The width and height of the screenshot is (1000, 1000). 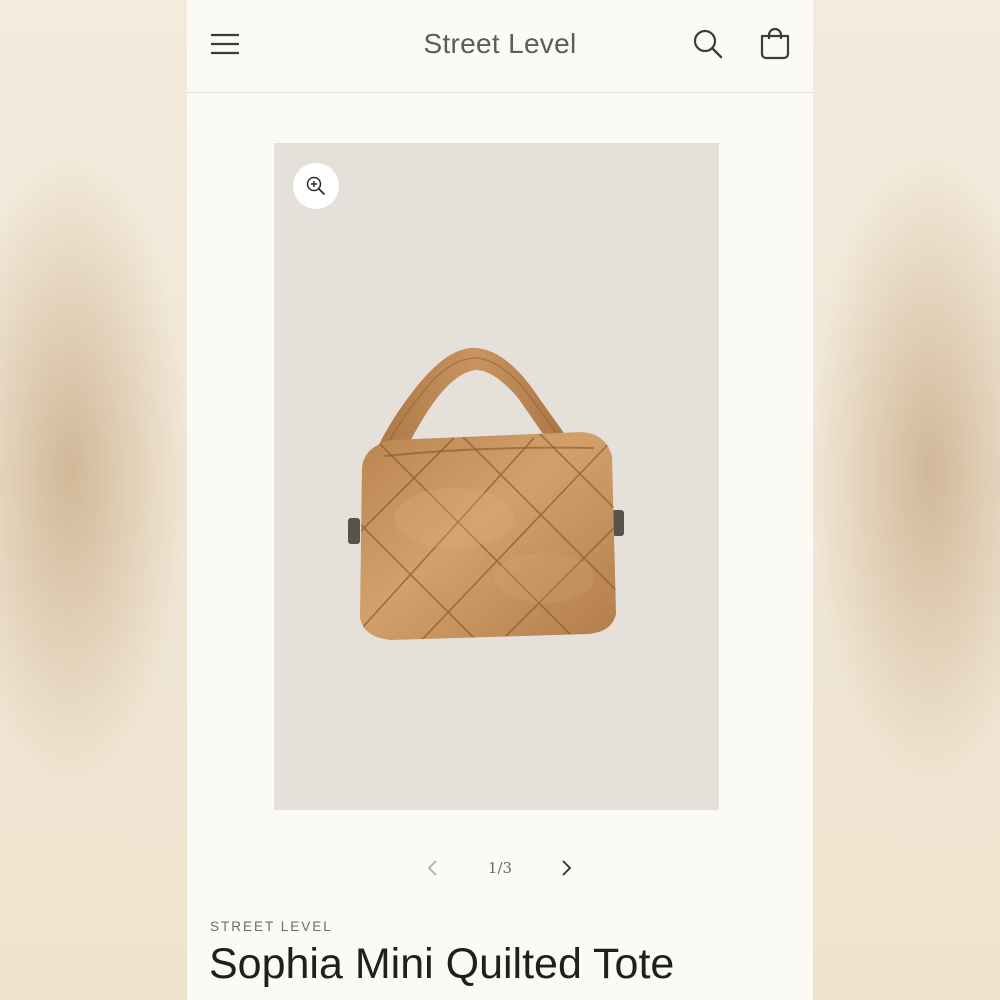 I want to click on zoom-in-icon, so click(x=315, y=185).